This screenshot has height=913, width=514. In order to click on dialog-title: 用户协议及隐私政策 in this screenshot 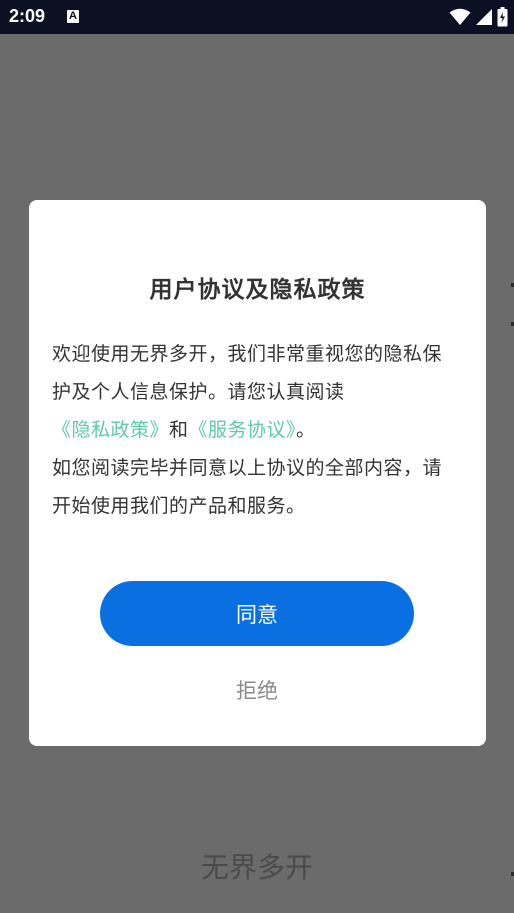, I will do `click(257, 290)`.